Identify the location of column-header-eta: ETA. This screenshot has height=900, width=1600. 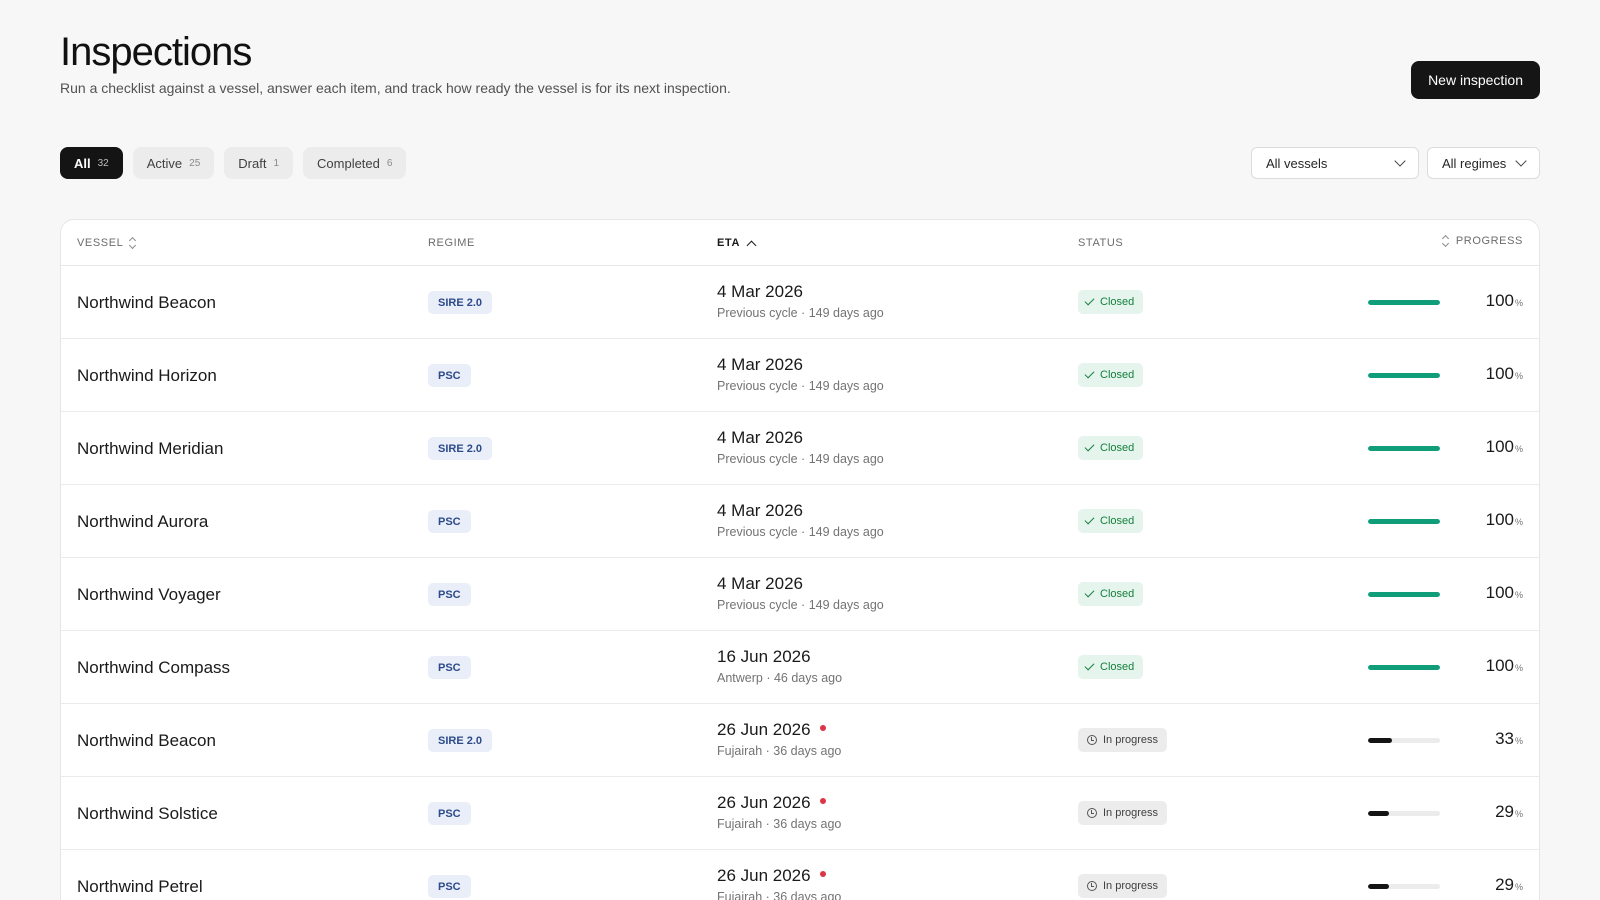
(737, 243).